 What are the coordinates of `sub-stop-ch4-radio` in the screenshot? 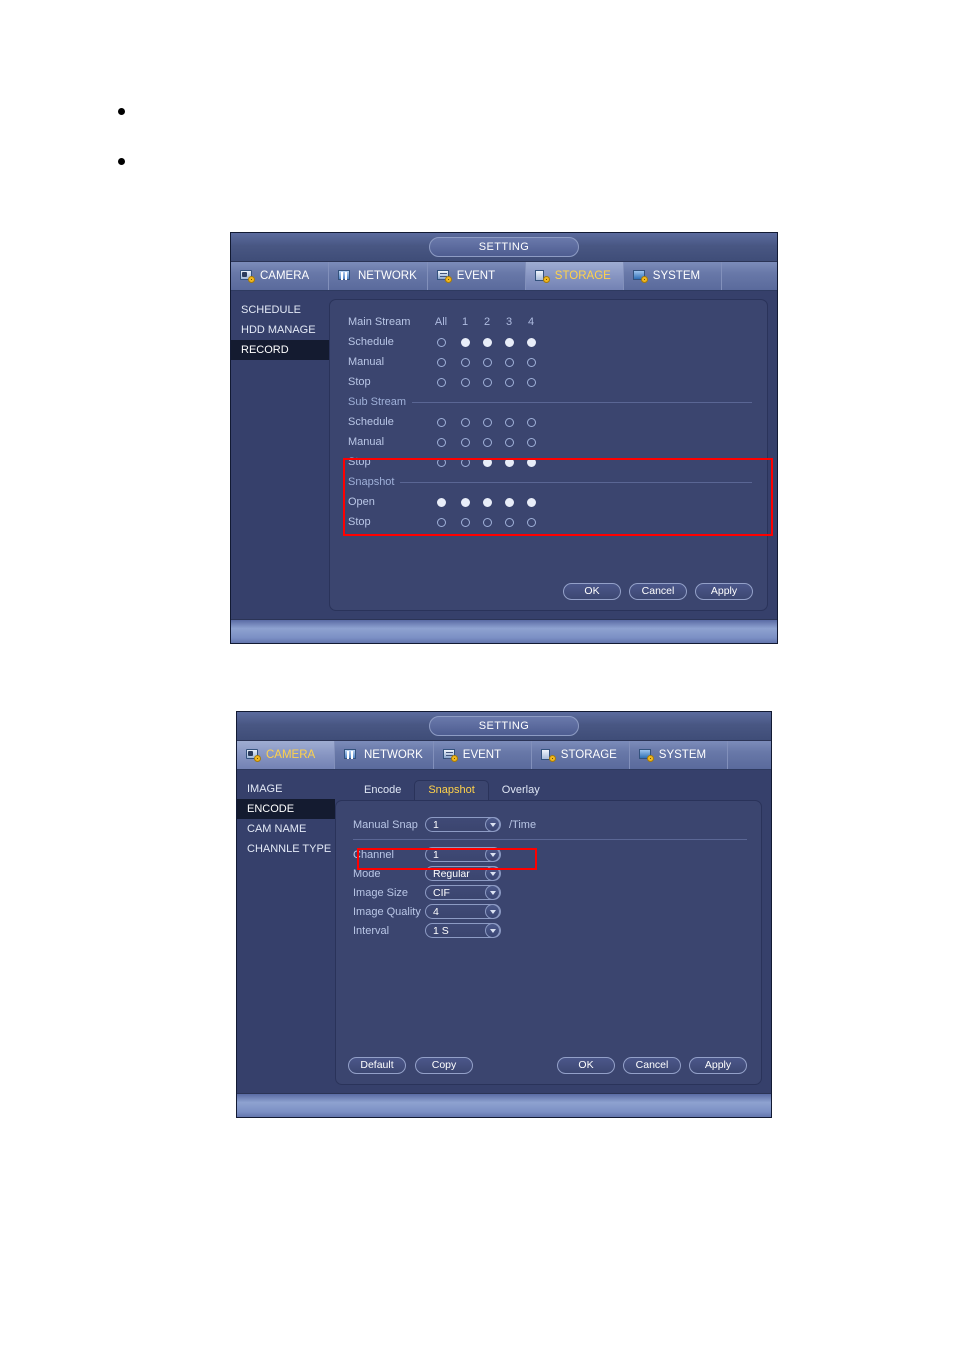 It's located at (531, 462).